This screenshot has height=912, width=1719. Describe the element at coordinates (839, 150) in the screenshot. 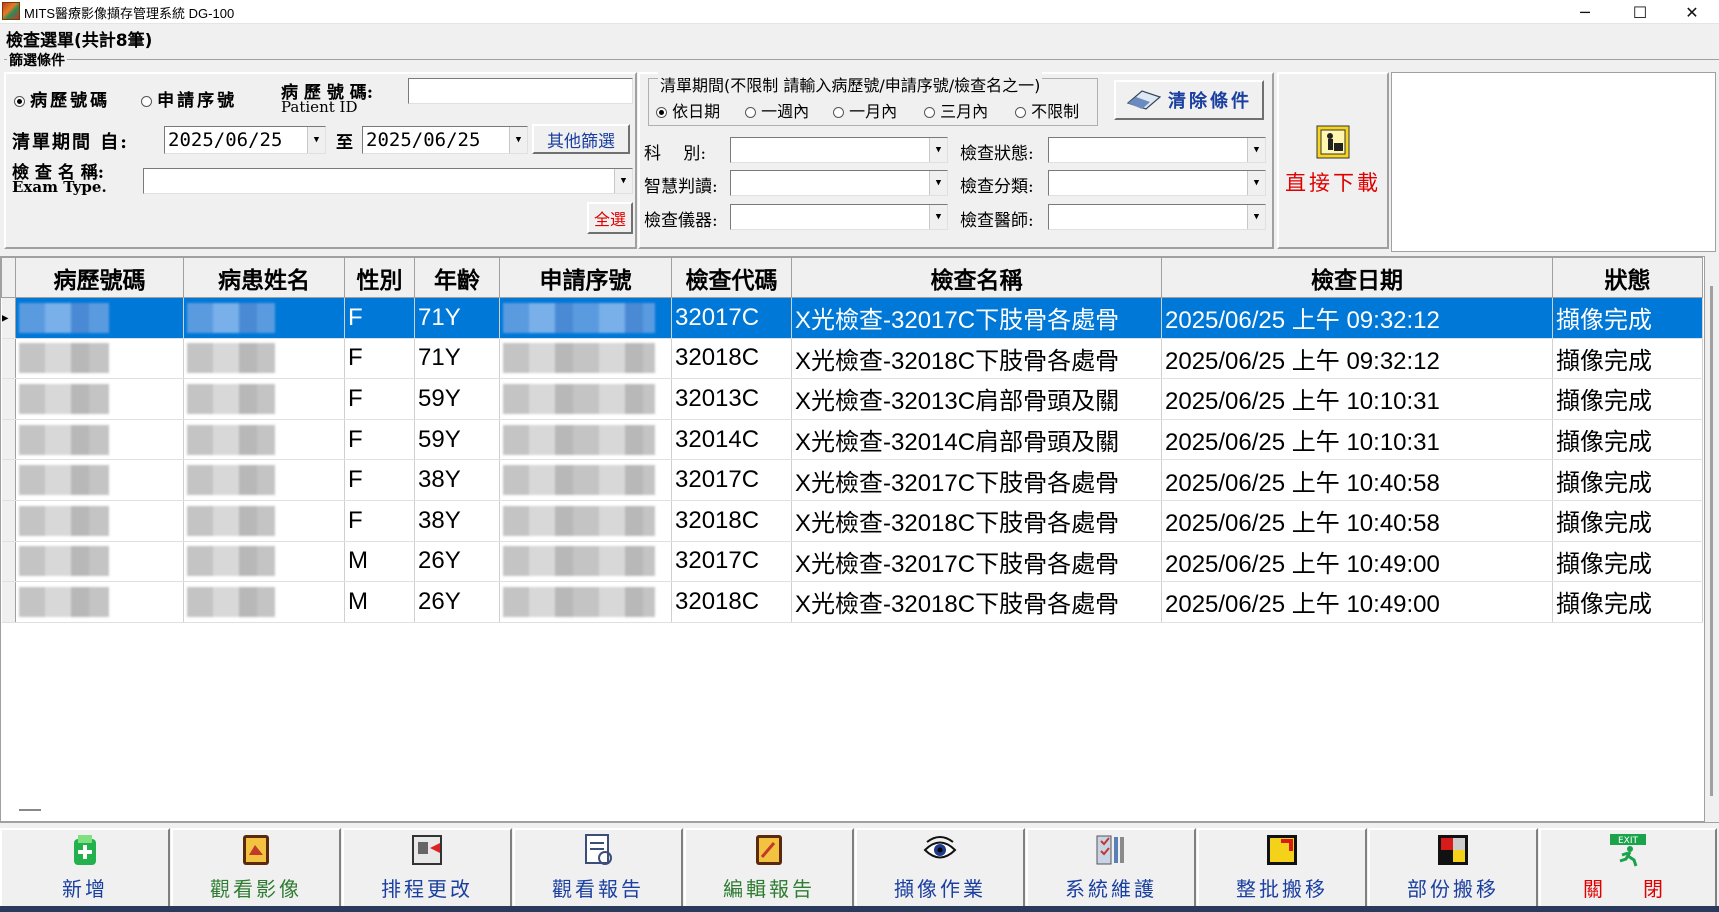

I see `dept-combo: ▼` at that location.